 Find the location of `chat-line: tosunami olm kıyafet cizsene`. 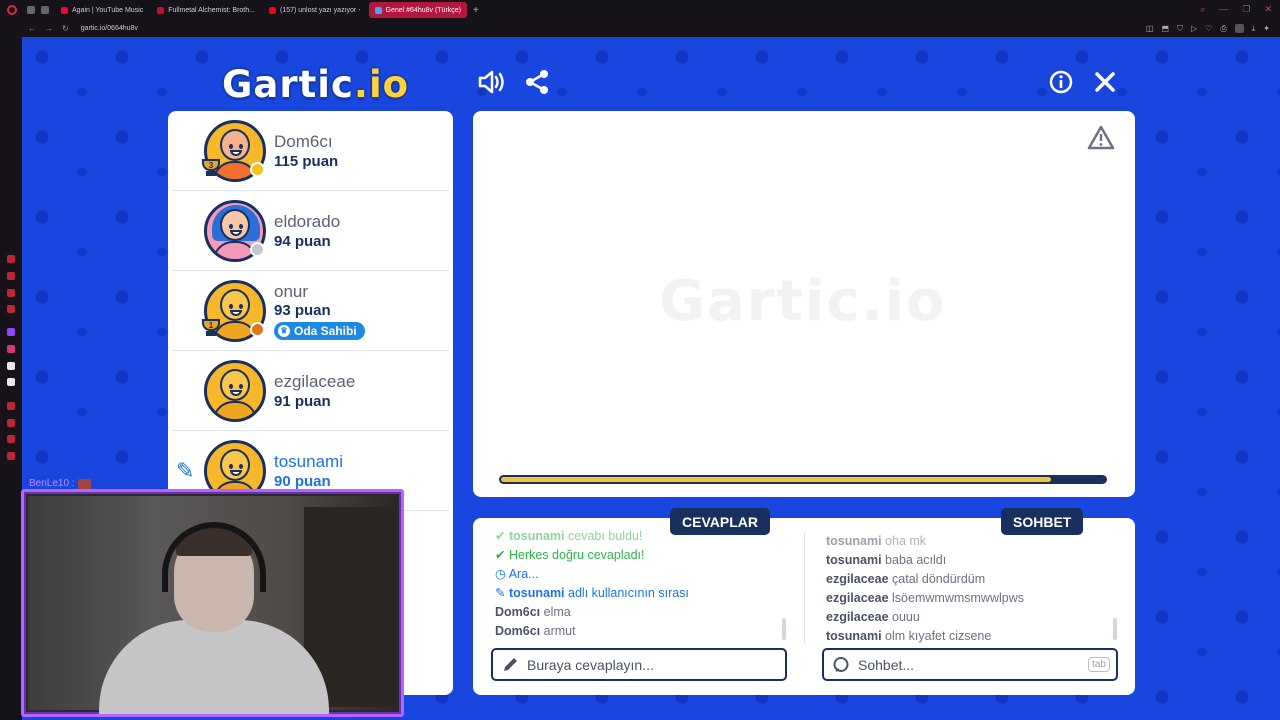

chat-line: tosunami olm kıyafet cizsene is located at coordinates (909, 636).